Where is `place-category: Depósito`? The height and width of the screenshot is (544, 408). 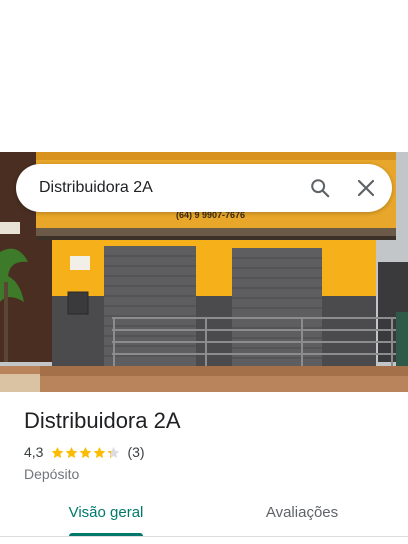 place-category: Depósito is located at coordinates (51, 474).